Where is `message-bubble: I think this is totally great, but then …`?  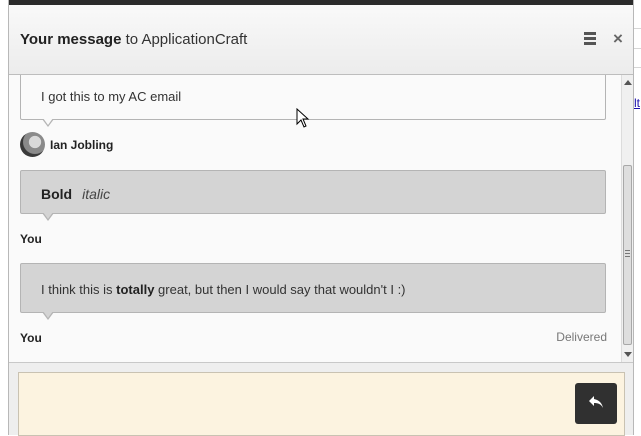 message-bubble: I think this is totally great, but then … is located at coordinates (313, 291).